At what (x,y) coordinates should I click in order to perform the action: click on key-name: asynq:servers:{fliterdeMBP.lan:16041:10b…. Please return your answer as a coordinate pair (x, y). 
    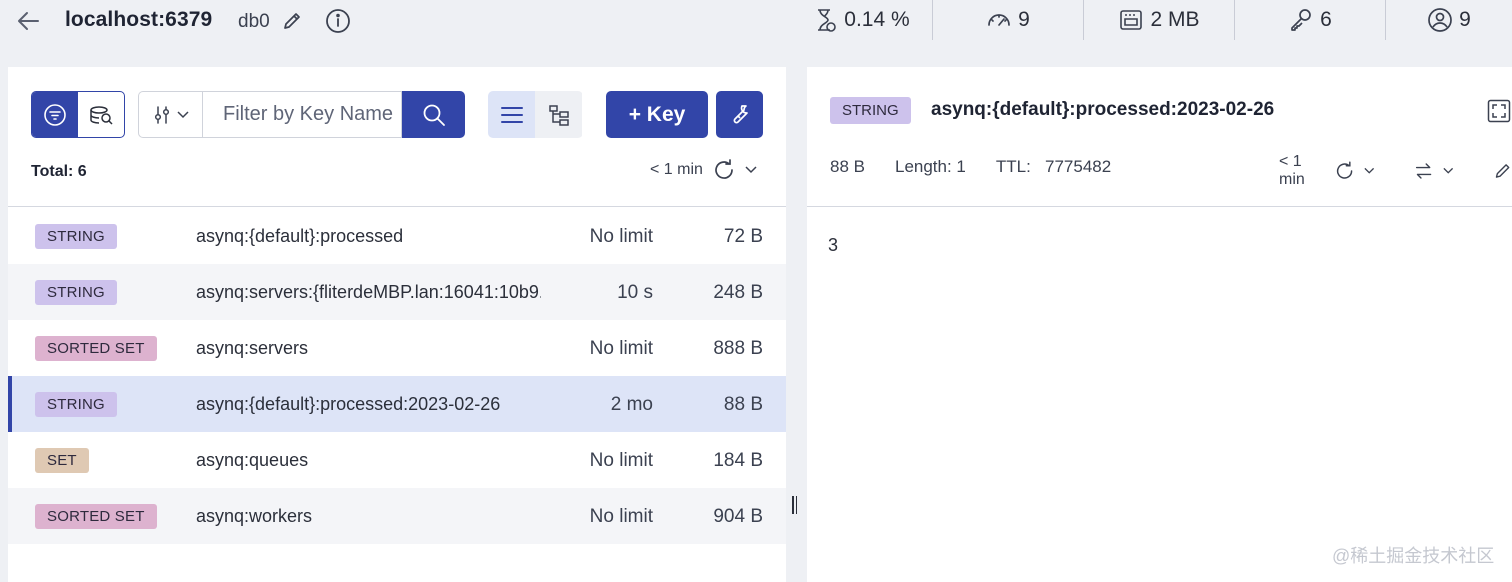
    Looking at the image, I should click on (368, 292).